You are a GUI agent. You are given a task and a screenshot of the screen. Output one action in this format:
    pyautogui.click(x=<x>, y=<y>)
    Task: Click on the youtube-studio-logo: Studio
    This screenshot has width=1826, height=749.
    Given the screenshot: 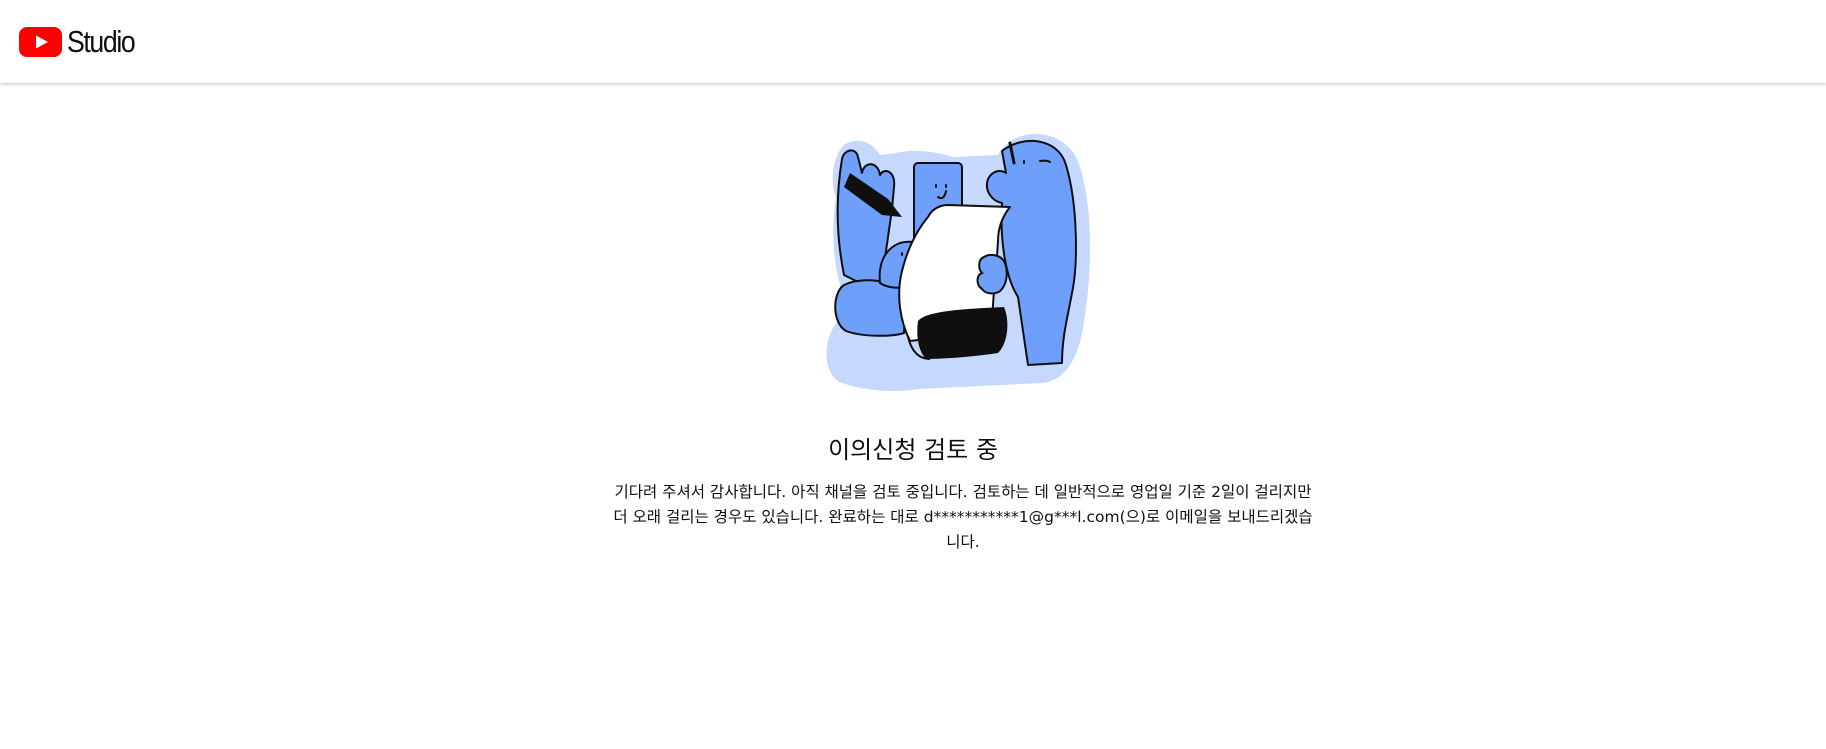 What is the action you would take?
    pyautogui.click(x=82, y=41)
    